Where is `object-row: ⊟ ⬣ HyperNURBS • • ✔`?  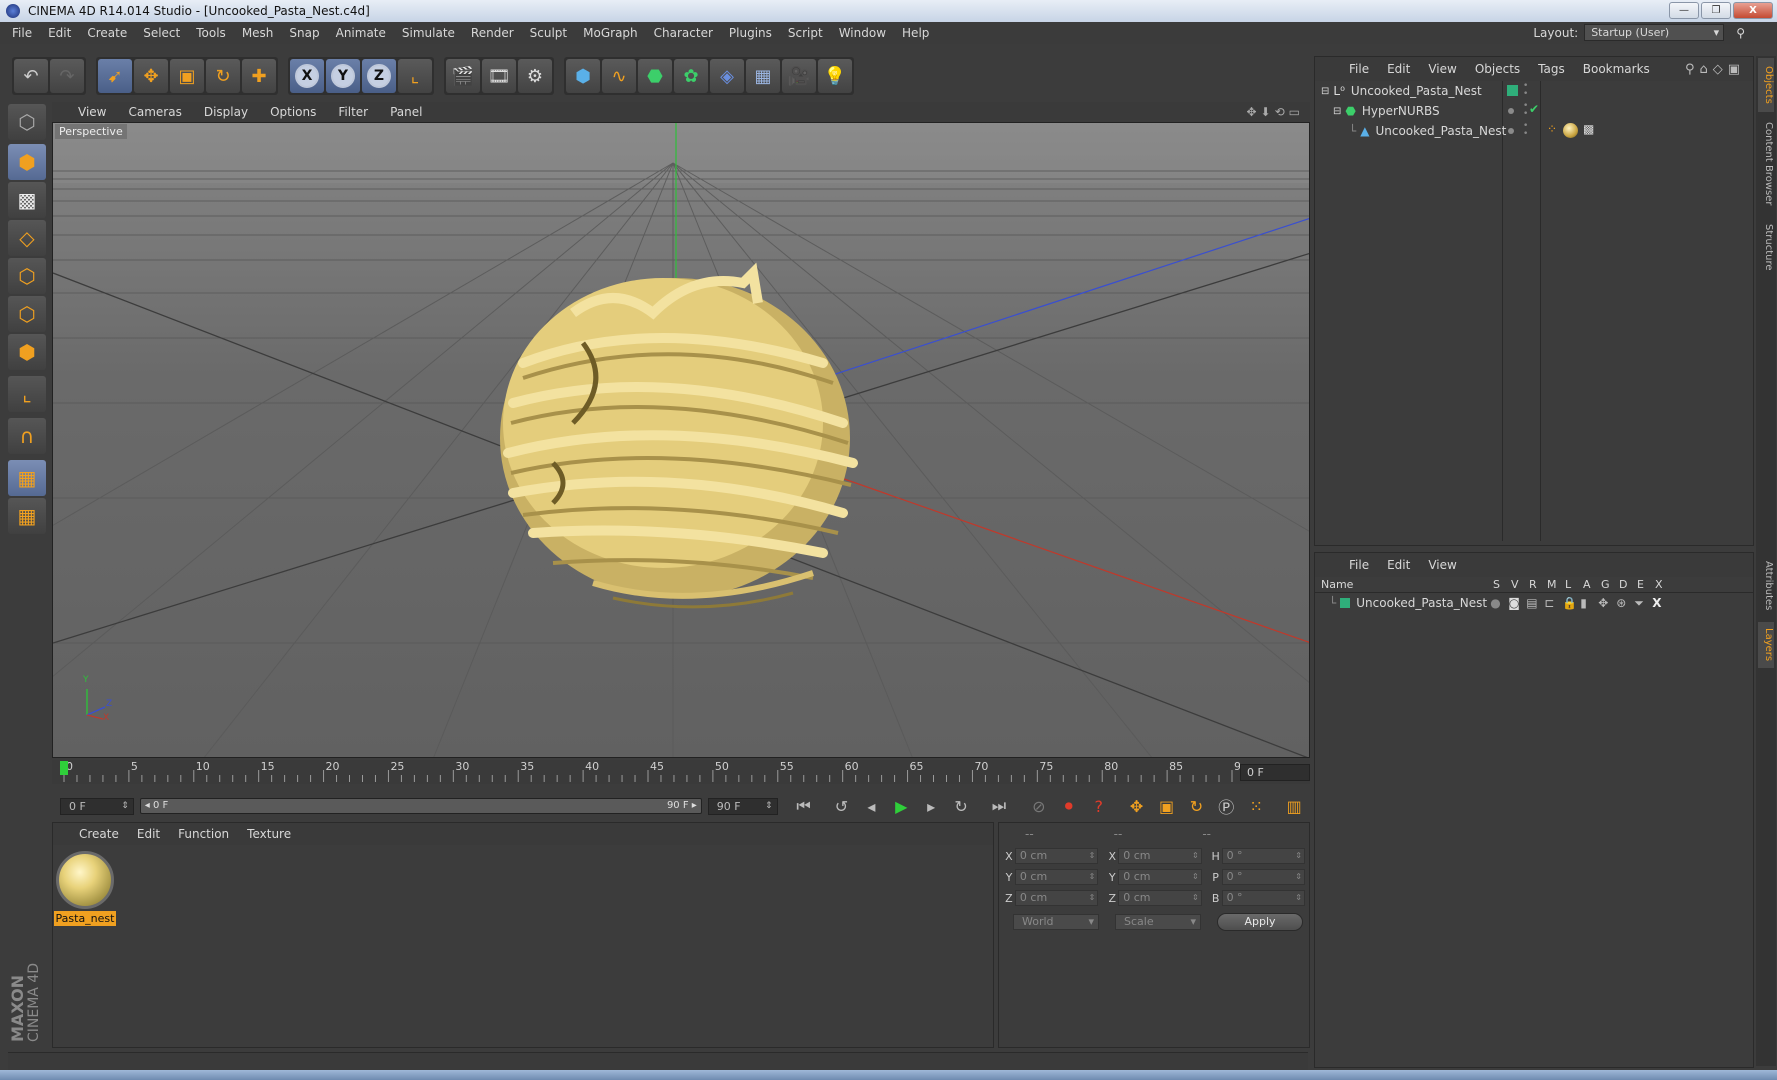
object-row: ⊟ ⬣ HyperNURBS • • ✔ is located at coordinates (1534, 111).